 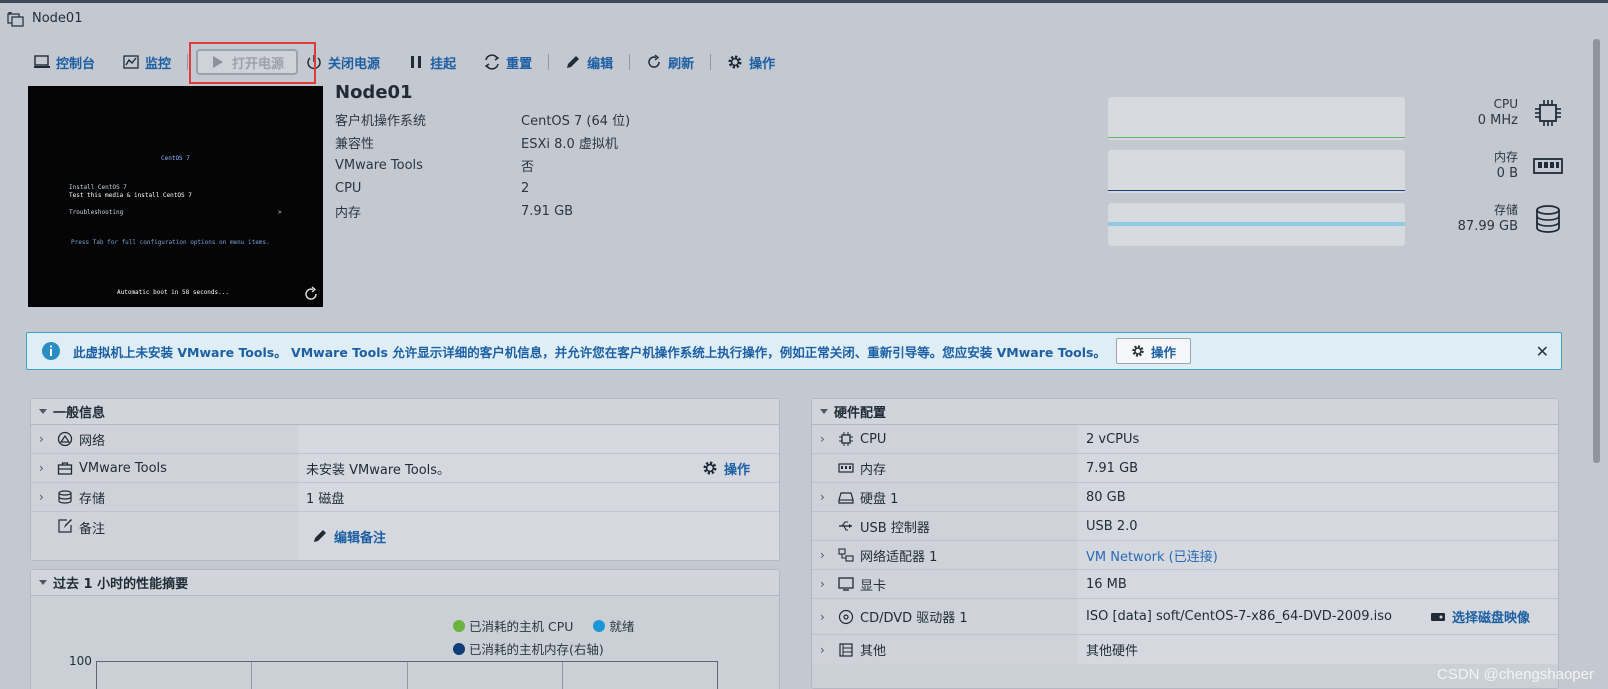 I want to click on general-row-storage: › 存储 1 磁盘, so click(x=405, y=497).